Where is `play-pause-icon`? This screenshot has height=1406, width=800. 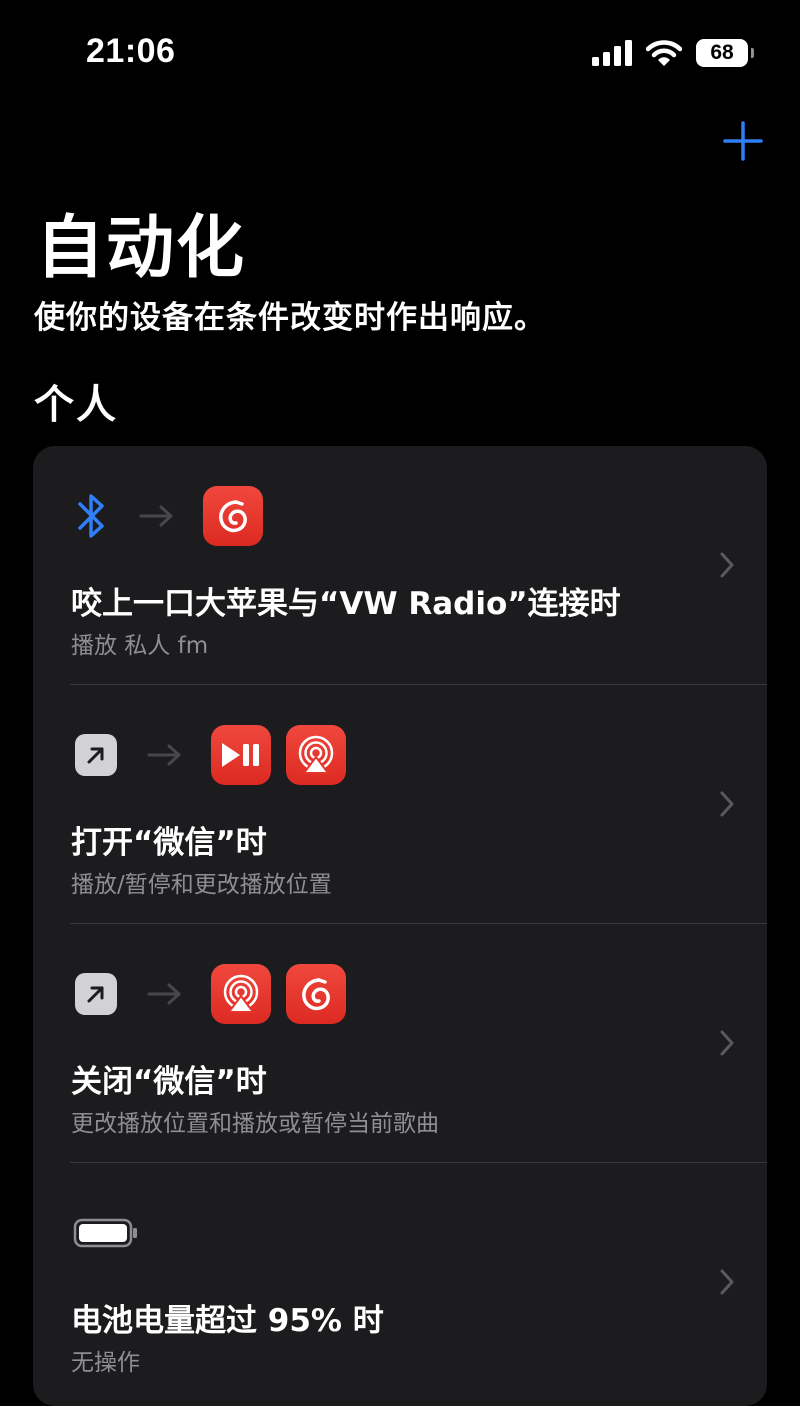
play-pause-icon is located at coordinates (241, 755).